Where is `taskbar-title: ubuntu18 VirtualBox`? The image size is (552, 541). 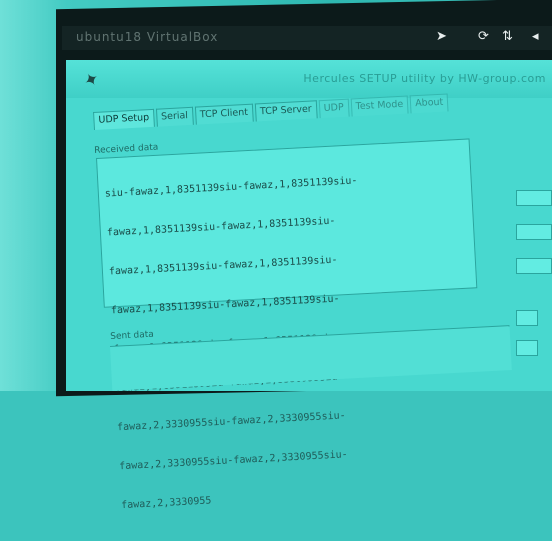
taskbar-title: ubuntu18 VirtualBox is located at coordinates (147, 37).